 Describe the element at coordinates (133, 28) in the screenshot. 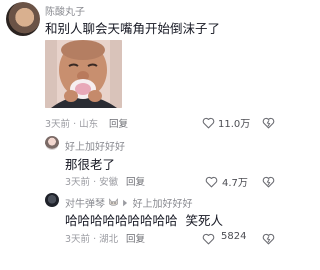

I see `comment-text: 和别人聊会天嘴角开始倒沫子了` at that location.